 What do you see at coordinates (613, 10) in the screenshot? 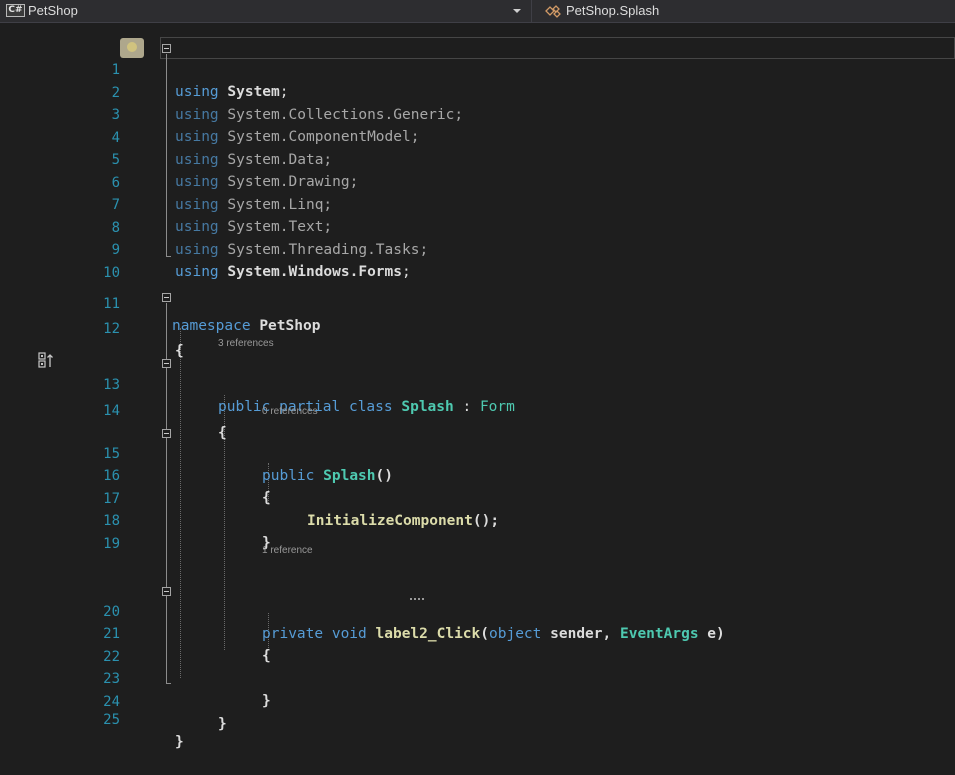
I see `class-name: PetShop.Splash` at bounding box center [613, 10].